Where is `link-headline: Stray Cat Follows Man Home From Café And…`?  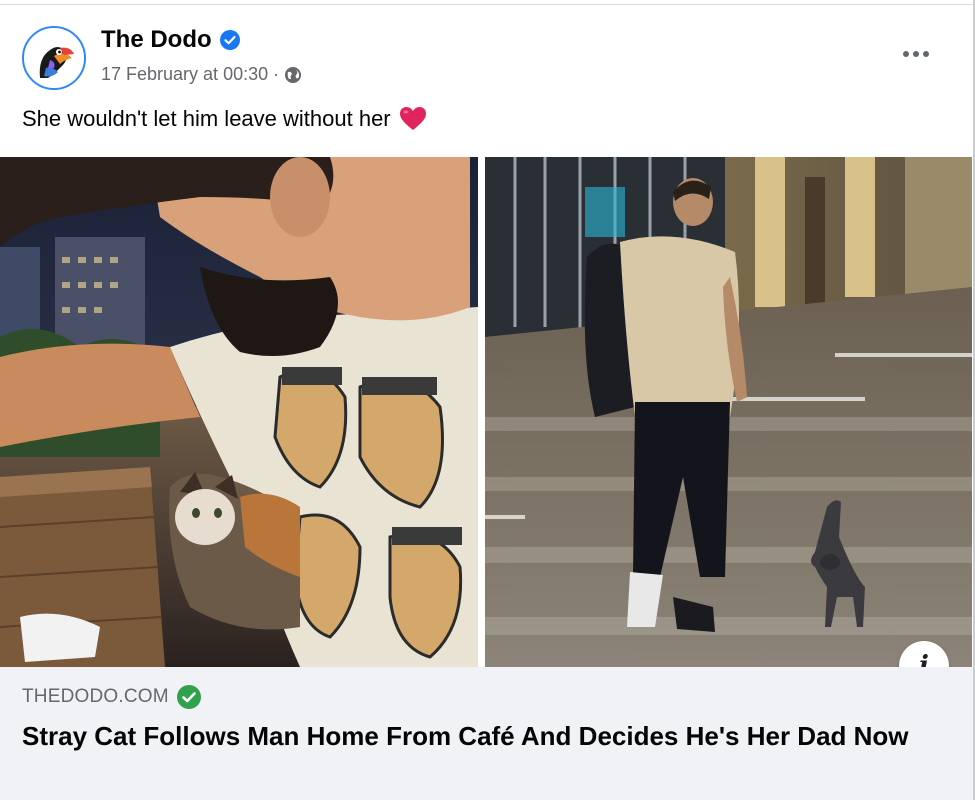 link-headline: Stray Cat Follows Man Home From Café And… is located at coordinates (472, 736).